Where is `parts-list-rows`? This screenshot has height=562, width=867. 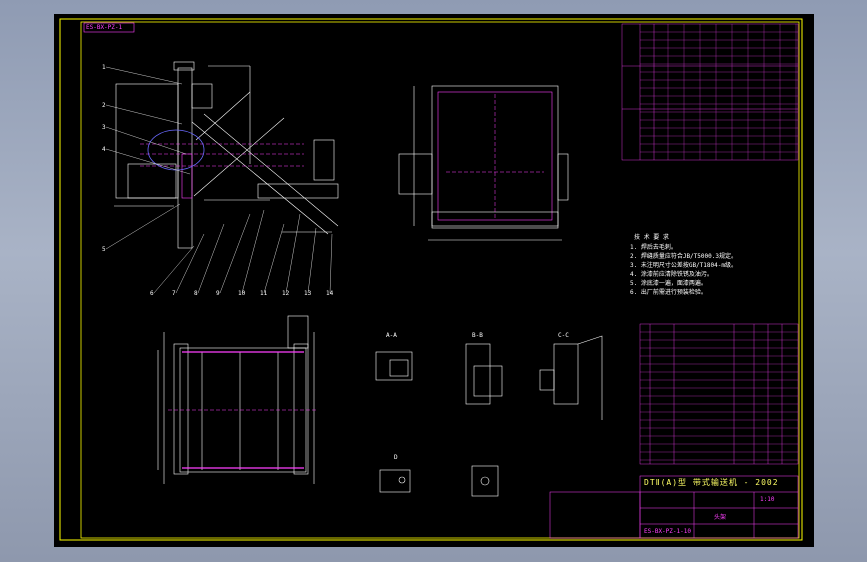
parts-list-rows is located at coordinates (719, 396).